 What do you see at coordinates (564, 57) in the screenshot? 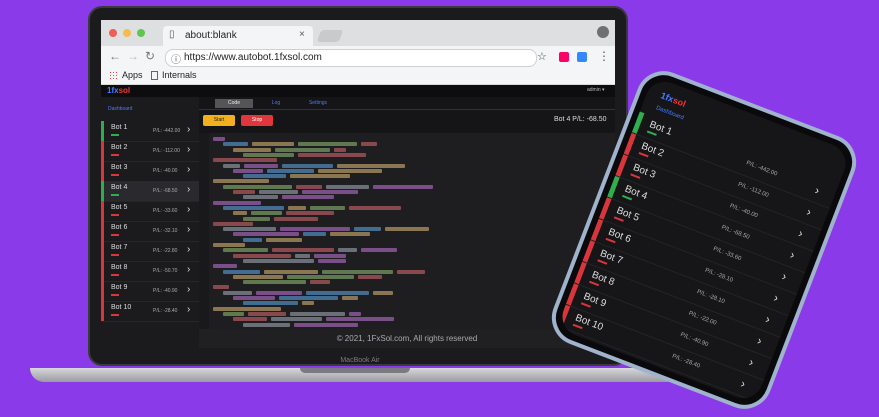
I see `extension-icon` at bounding box center [564, 57].